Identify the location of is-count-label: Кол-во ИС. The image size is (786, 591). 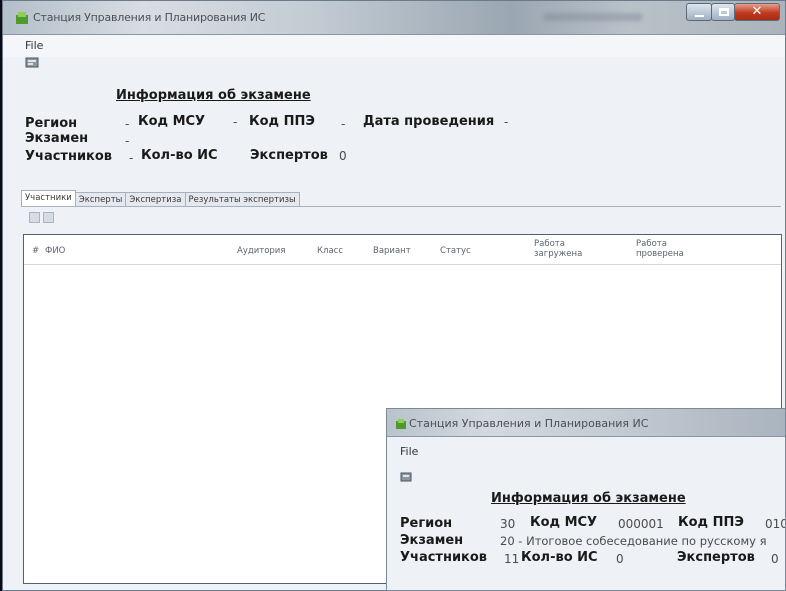
(179, 155).